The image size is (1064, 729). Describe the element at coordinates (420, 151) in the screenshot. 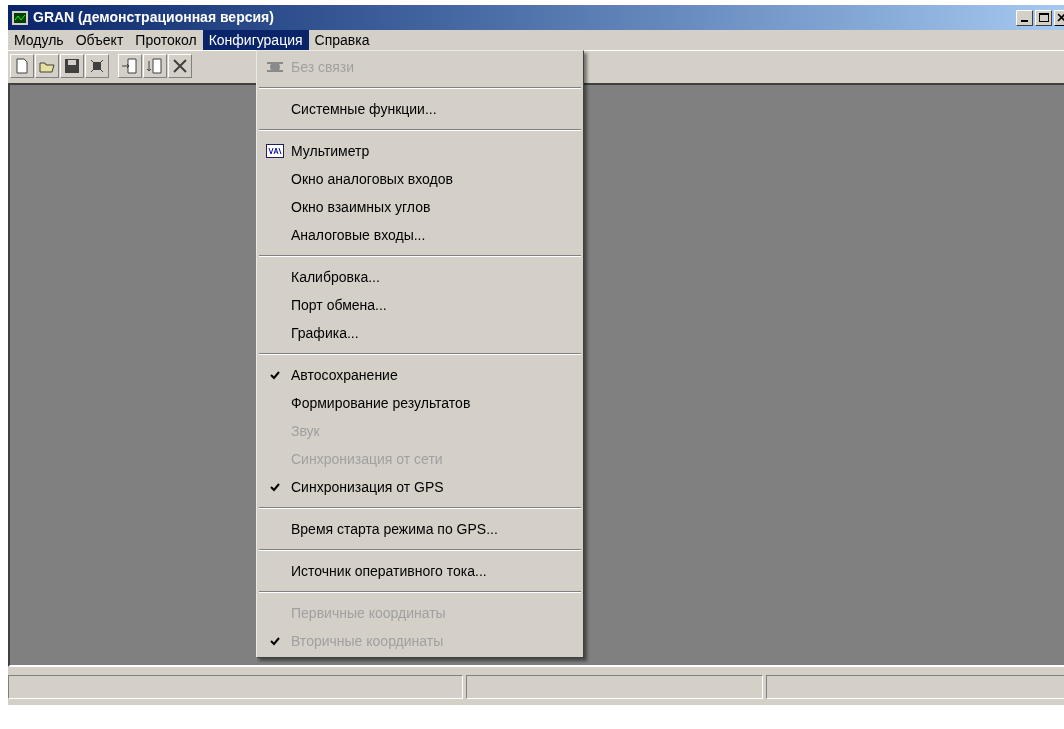

I see `dropdown-item: Мультиметр` at that location.